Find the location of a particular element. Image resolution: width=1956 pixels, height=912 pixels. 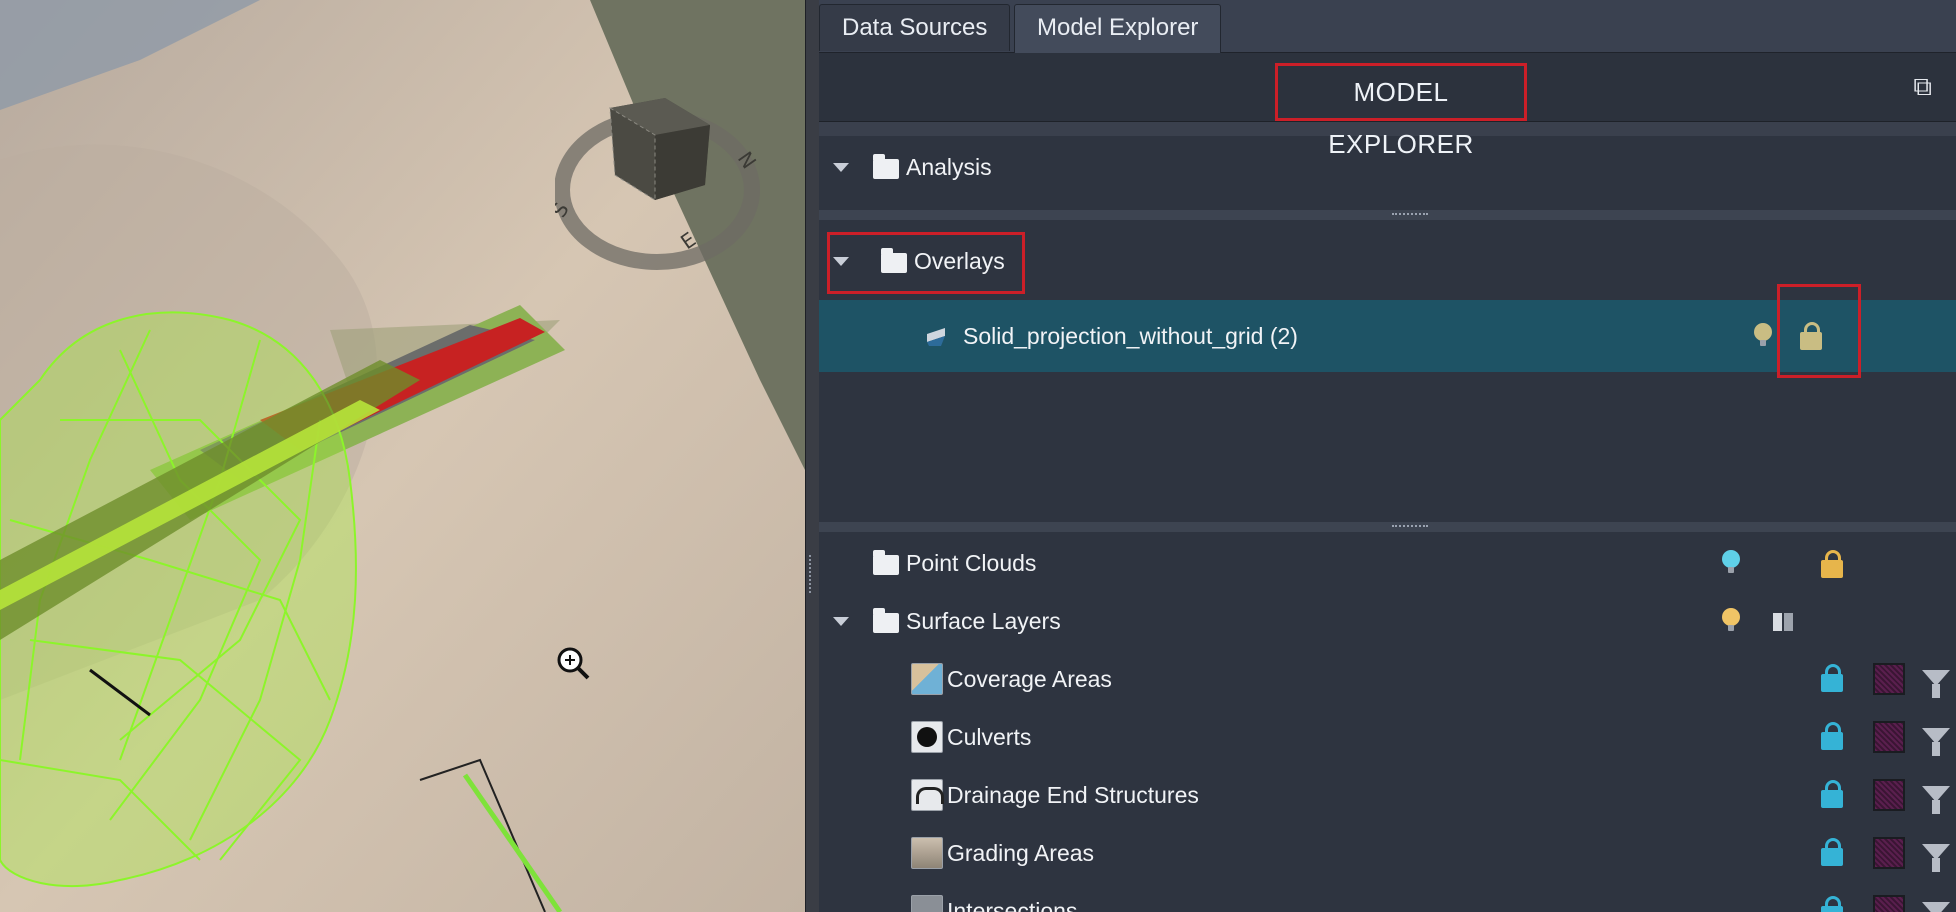

tab-data-sources: Data Sources is located at coordinates (915, 27).